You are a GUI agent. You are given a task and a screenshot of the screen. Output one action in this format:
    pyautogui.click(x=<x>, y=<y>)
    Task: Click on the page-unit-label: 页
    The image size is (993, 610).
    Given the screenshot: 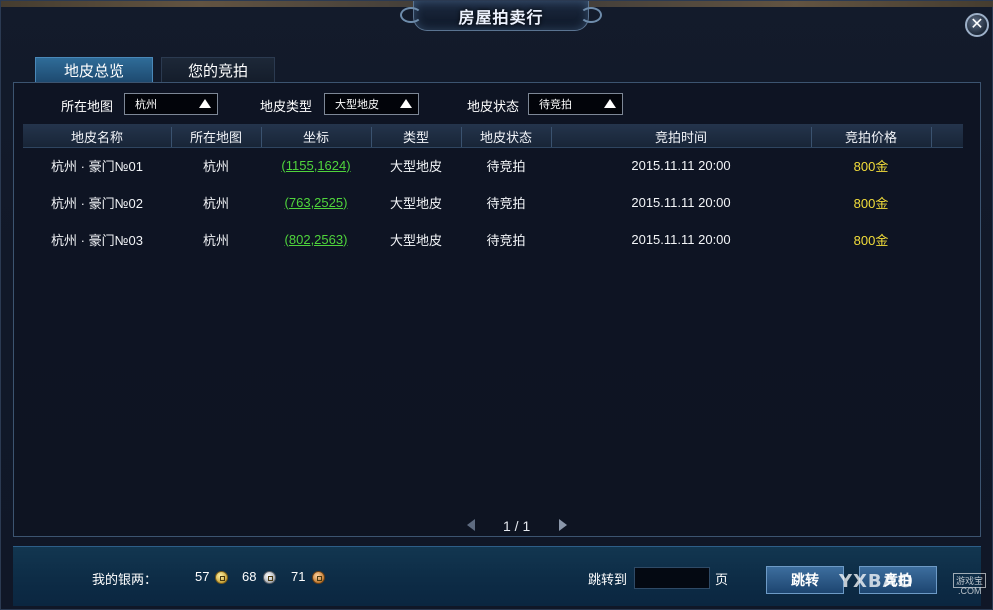 What is the action you would take?
    pyautogui.click(x=722, y=579)
    